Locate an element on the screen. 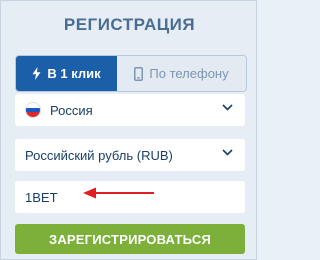  red-arrow-annotation-icon is located at coordinates (118, 193).